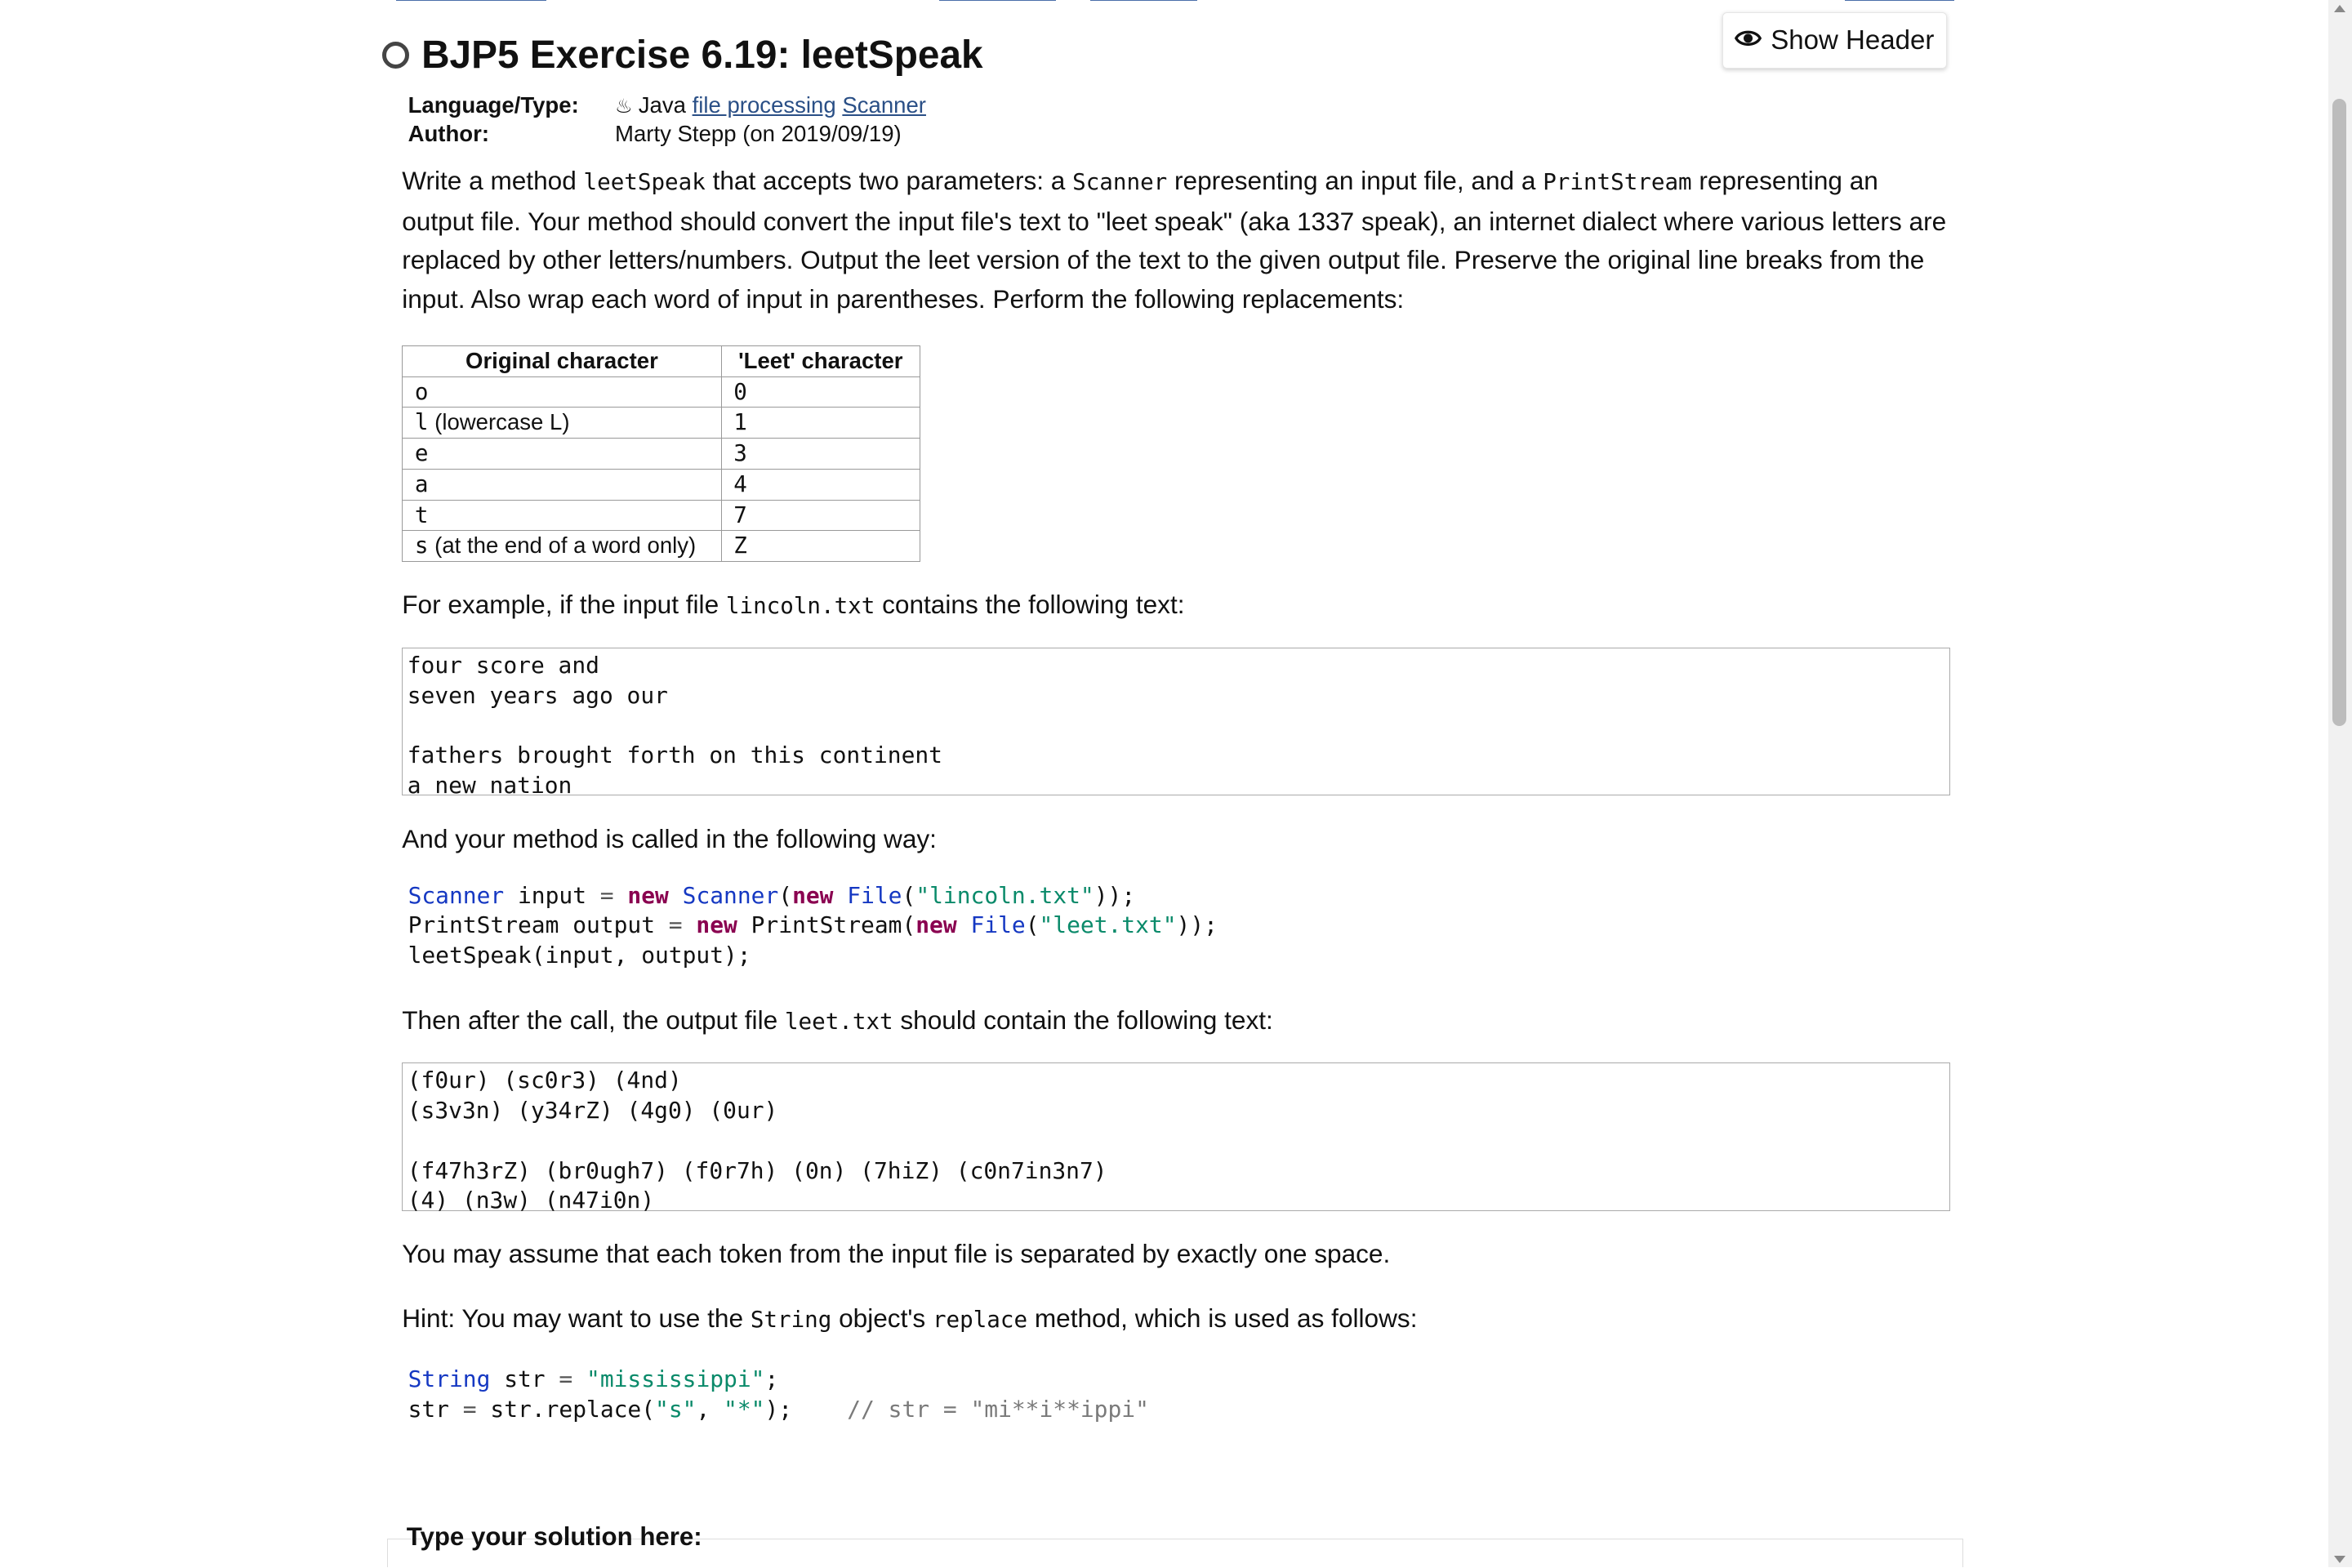  I want to click on top-nav-links, so click(1176, 1).